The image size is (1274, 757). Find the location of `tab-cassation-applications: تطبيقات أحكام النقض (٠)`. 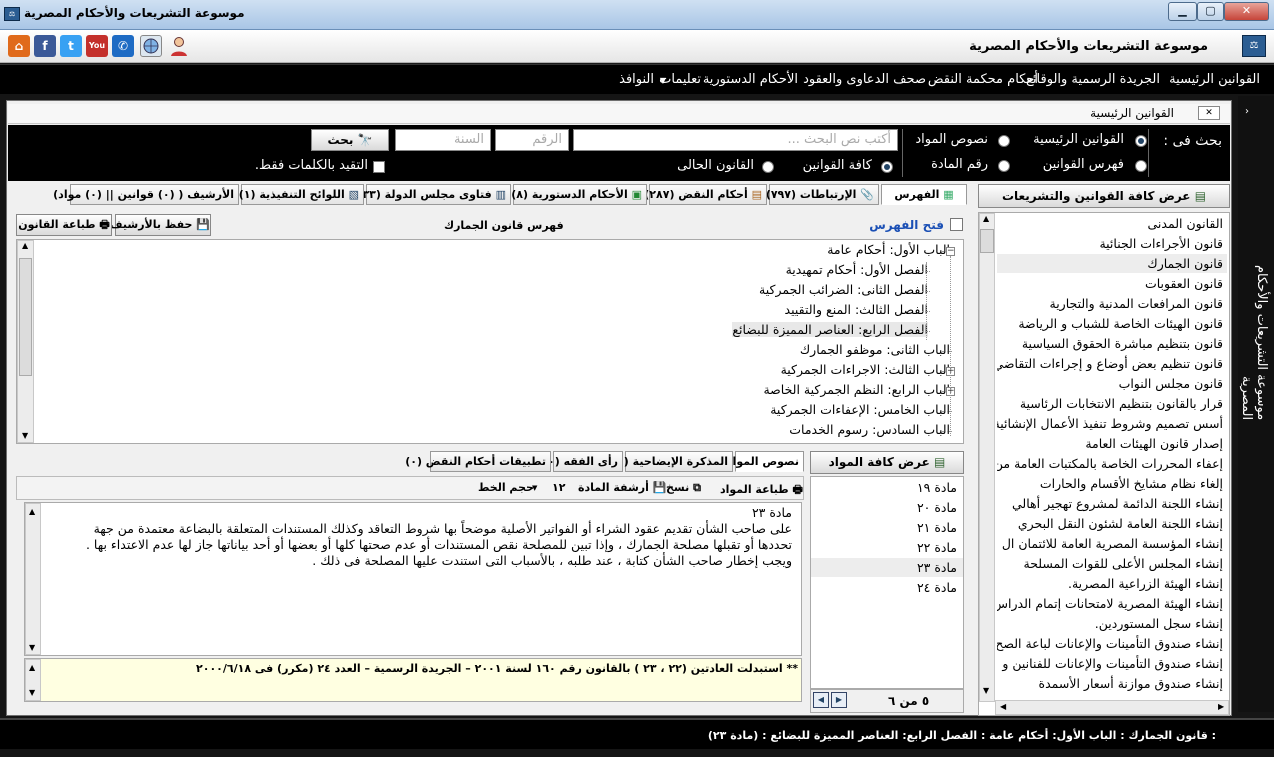

tab-cassation-applications: تطبيقات أحكام النقض (٠) is located at coordinates (478, 461).